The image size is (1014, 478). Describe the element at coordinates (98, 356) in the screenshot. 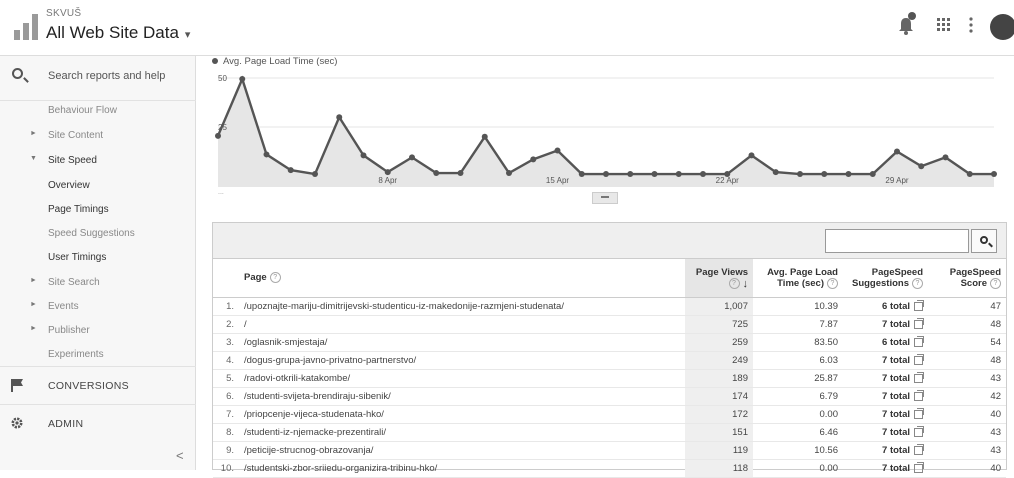

I see `sidebar-item-experiments: Experiments` at that location.